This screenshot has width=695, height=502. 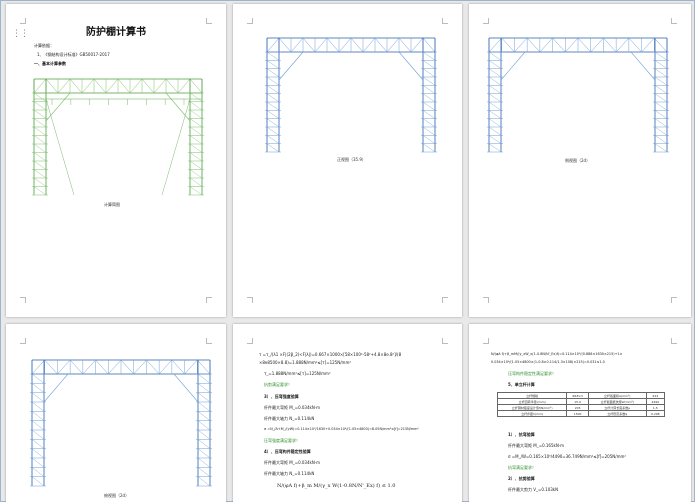 What do you see at coordinates (521, 434) in the screenshot?
I see `heading-bending-check: 1）、抗弯验算` at bounding box center [521, 434].